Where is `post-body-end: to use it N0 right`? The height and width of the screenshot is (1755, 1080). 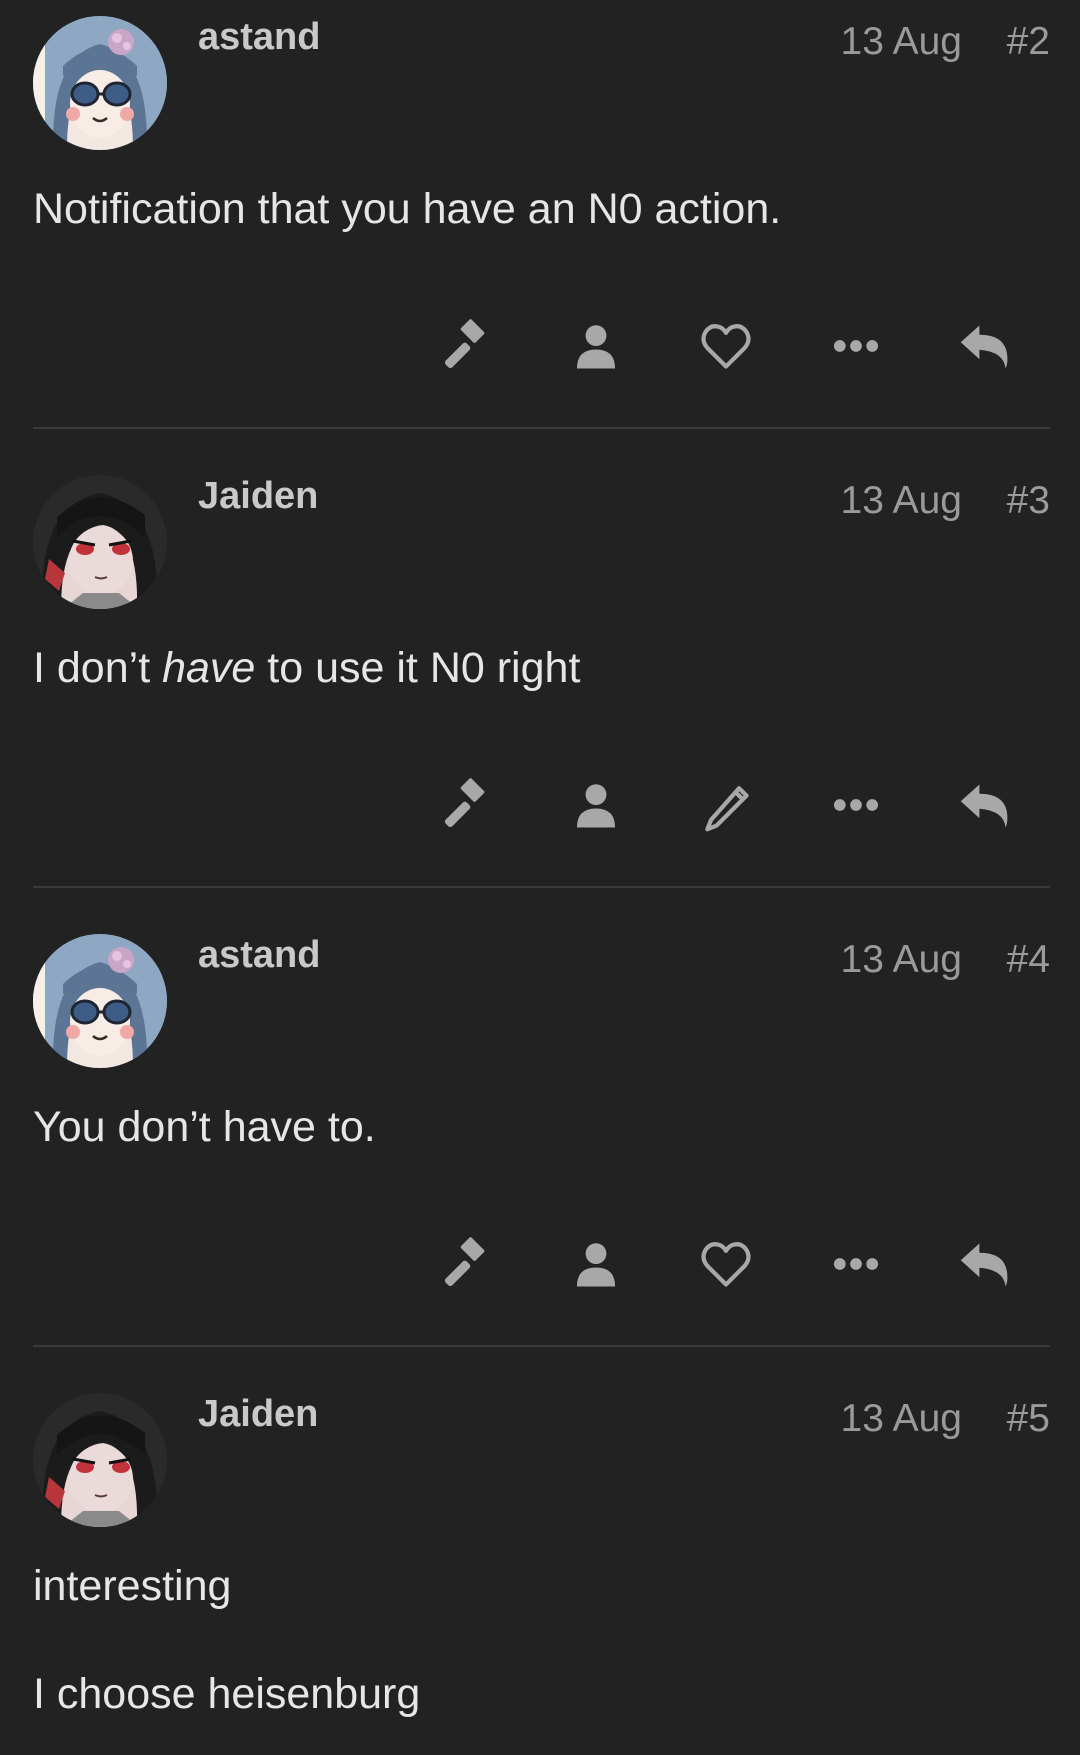 post-body-end: to use it N0 right is located at coordinates (418, 668).